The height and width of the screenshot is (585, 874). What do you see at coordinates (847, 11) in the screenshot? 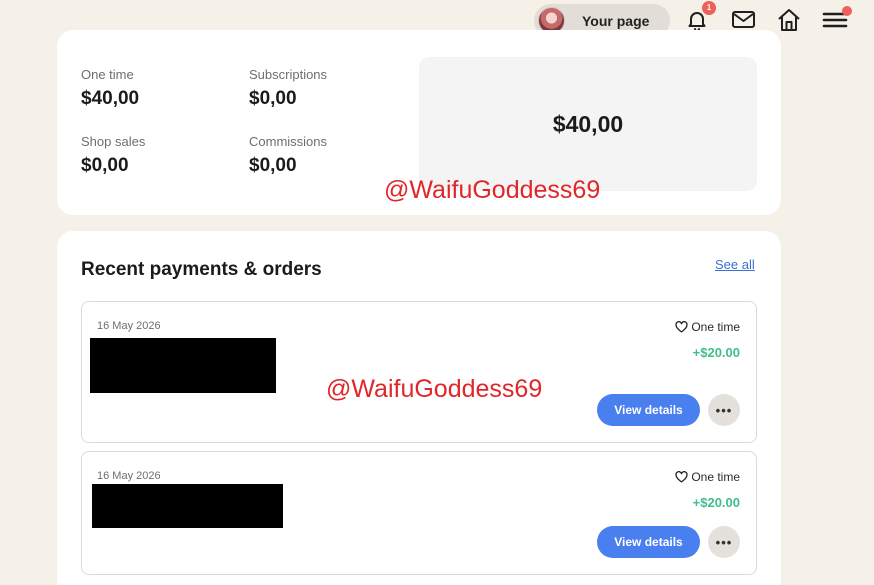
I see `menu-notification-dot` at bounding box center [847, 11].